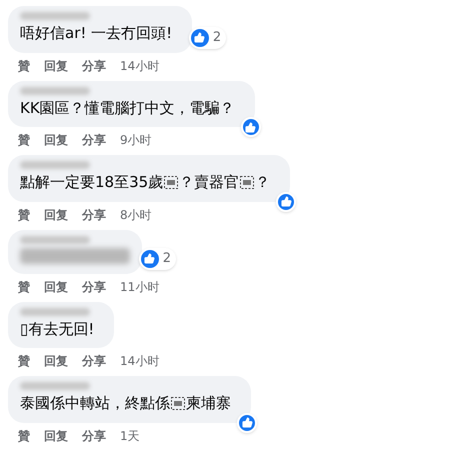 This screenshot has width=468, height=455. I want to click on comment-text: 唔好信ar! 一去冇回頭!, so click(96, 33).